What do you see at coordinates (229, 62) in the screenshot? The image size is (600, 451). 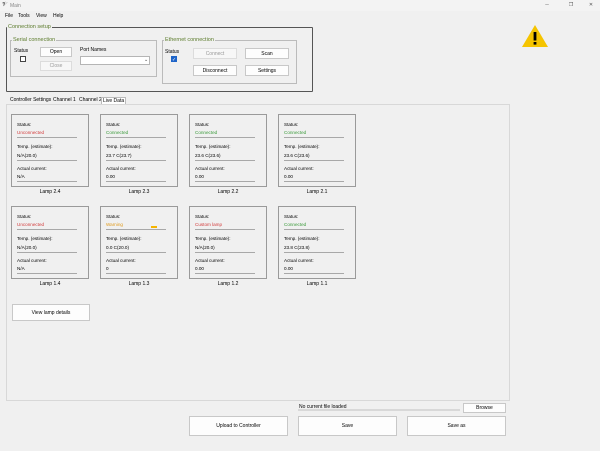 I see `ethernet-connection-group` at bounding box center [229, 62].